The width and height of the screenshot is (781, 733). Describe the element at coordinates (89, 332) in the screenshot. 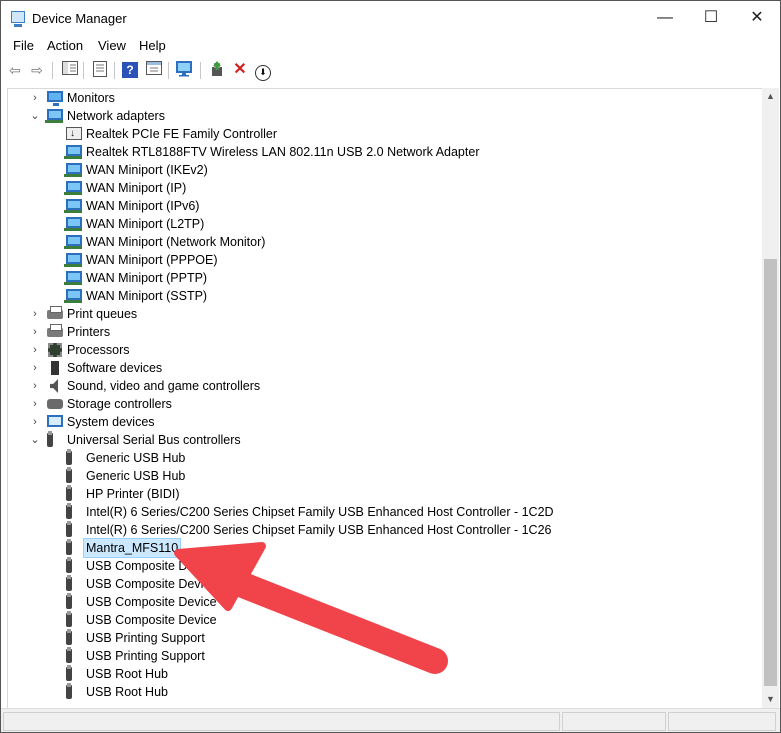

I see `tree-item-label: Printers` at that location.